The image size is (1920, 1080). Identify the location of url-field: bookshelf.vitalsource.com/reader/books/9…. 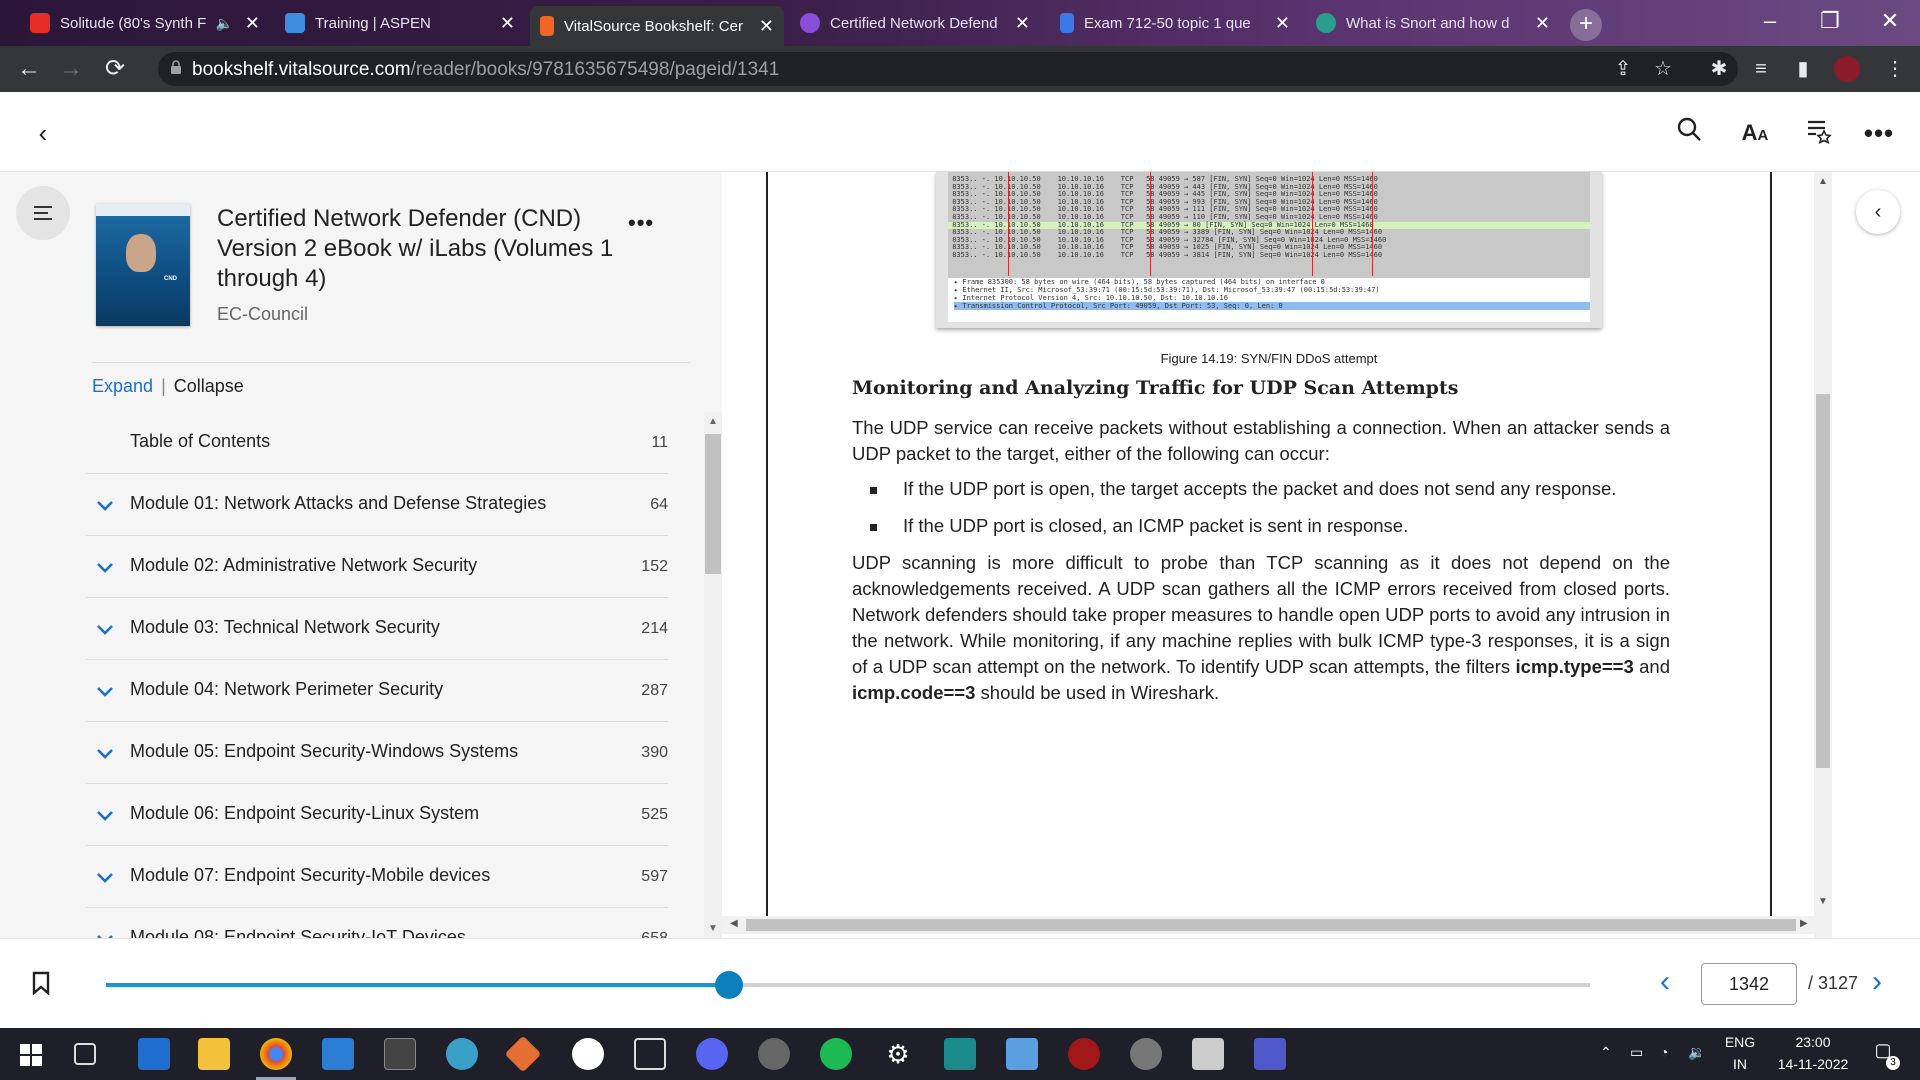
(948, 69).